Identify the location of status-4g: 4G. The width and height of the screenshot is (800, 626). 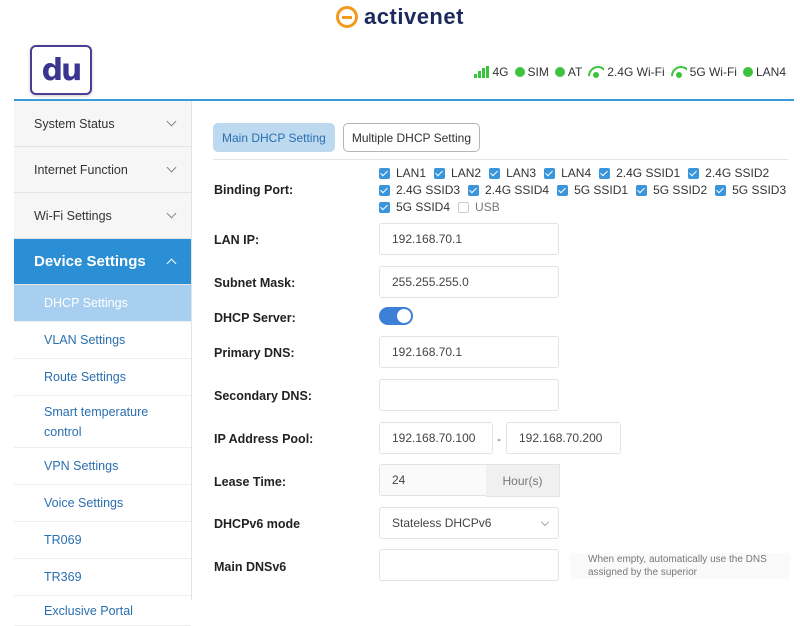
(491, 72).